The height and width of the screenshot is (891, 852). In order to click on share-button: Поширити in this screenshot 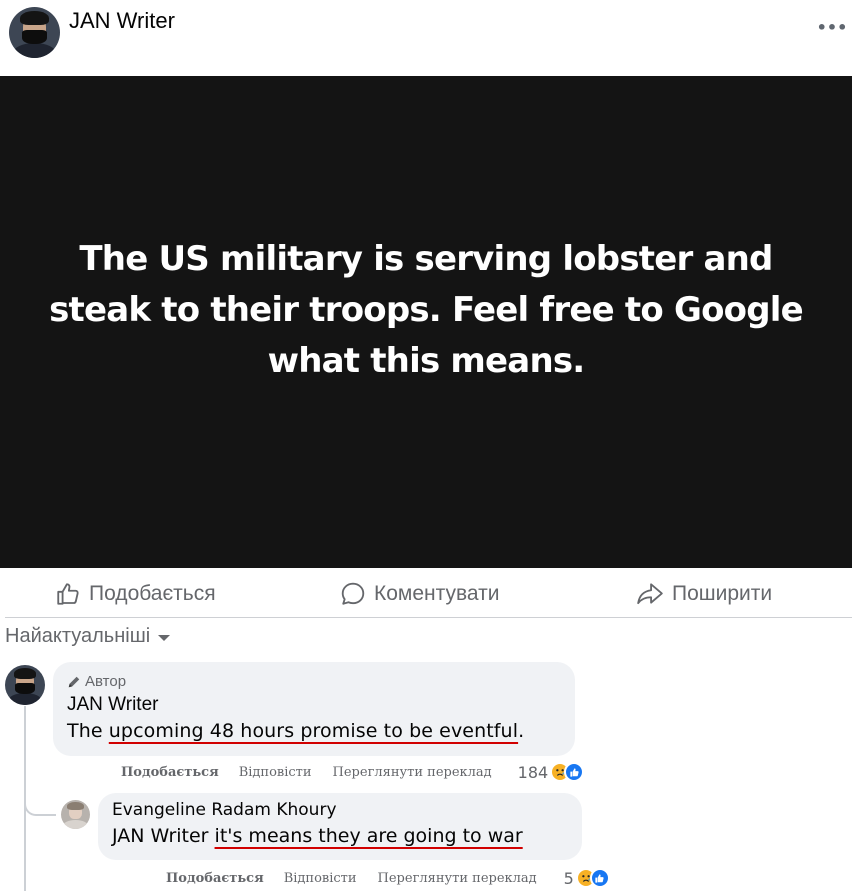, I will do `click(704, 594)`.